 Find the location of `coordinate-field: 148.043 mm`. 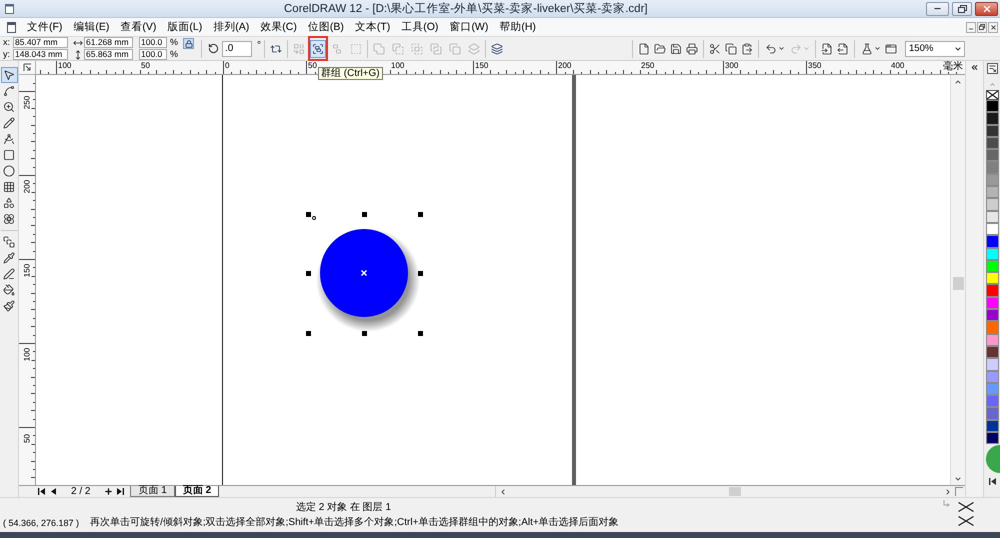

coordinate-field: 148.043 mm is located at coordinates (40, 54).